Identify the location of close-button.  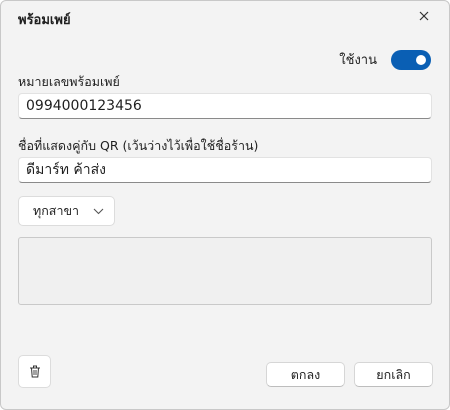
(424, 16).